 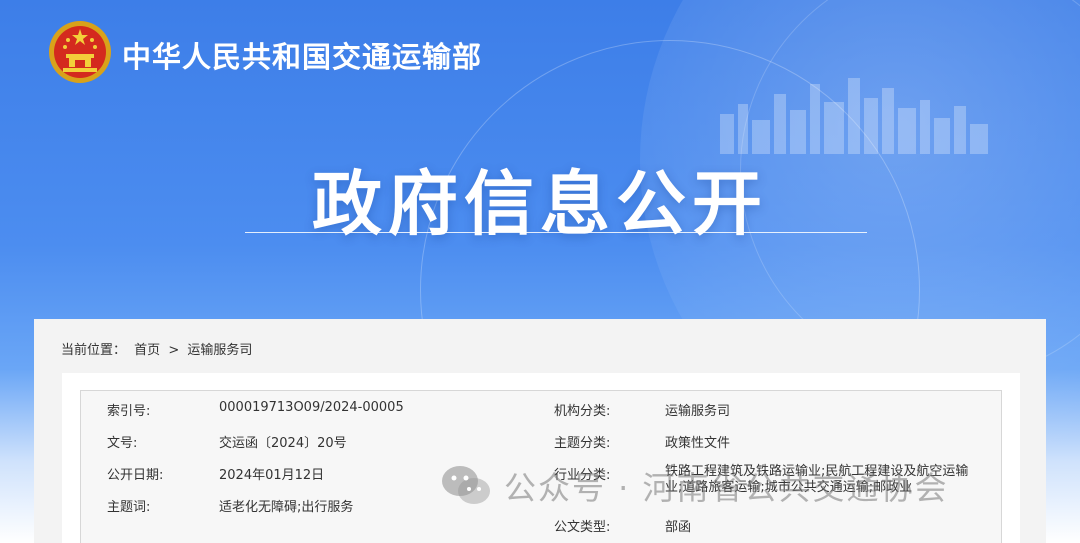 I want to click on meta-value: 交运函〔2024〕20号, so click(x=283, y=443).